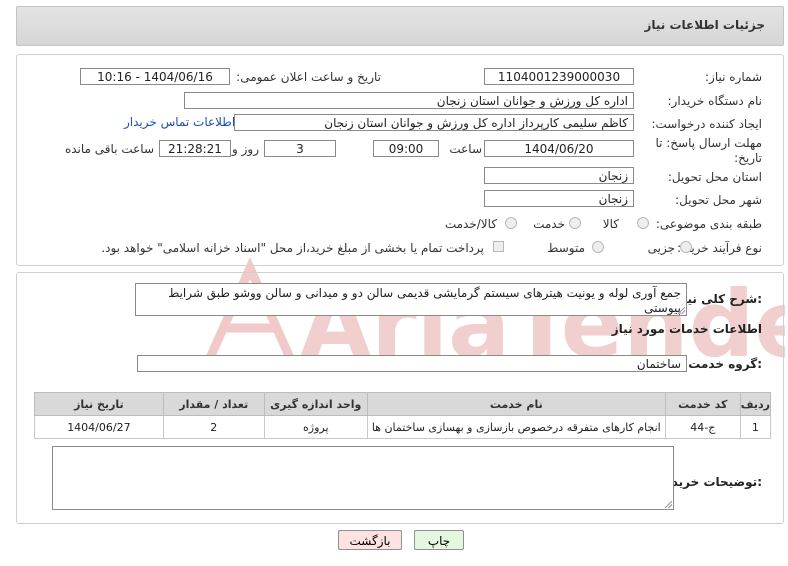 The height and width of the screenshot is (566, 788). What do you see at coordinates (409, 100) in the screenshot?
I see `buyer-org-field: اداره کل ورزش و جوانان استان زنجان` at bounding box center [409, 100].